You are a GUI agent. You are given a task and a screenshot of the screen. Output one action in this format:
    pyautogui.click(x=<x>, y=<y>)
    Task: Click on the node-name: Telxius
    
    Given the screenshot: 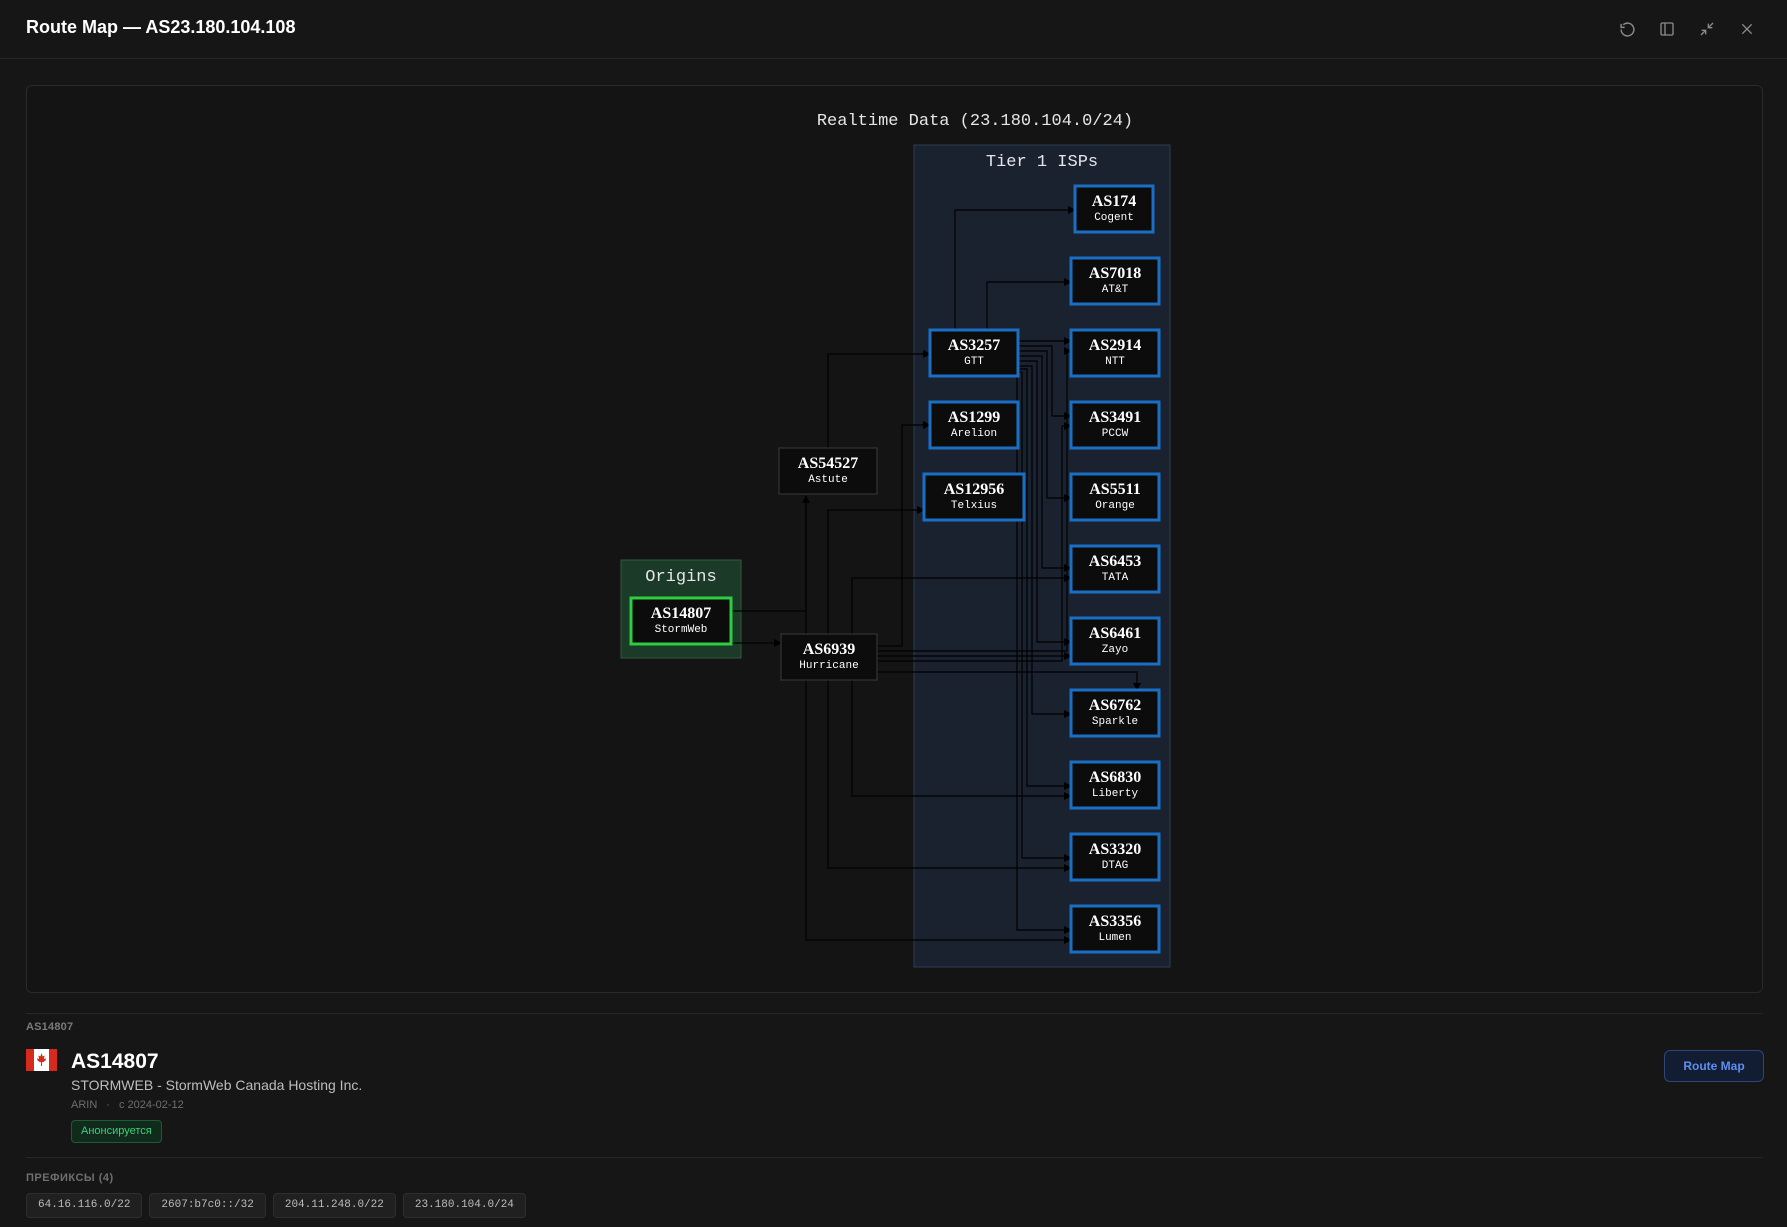 What is the action you would take?
    pyautogui.click(x=974, y=506)
    